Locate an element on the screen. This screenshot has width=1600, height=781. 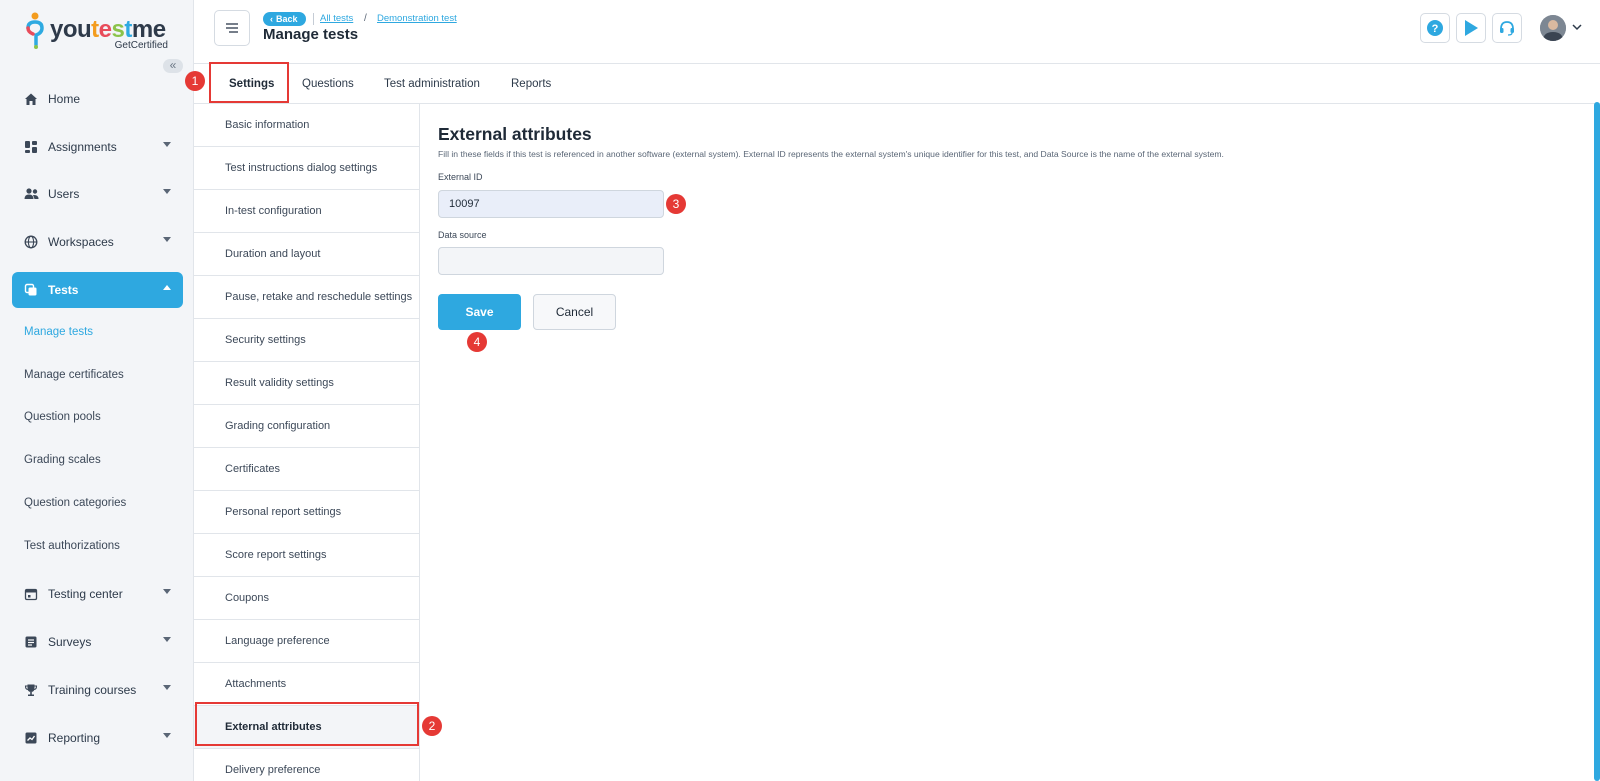
step-badge-4: 4 is located at coordinates (477, 342).